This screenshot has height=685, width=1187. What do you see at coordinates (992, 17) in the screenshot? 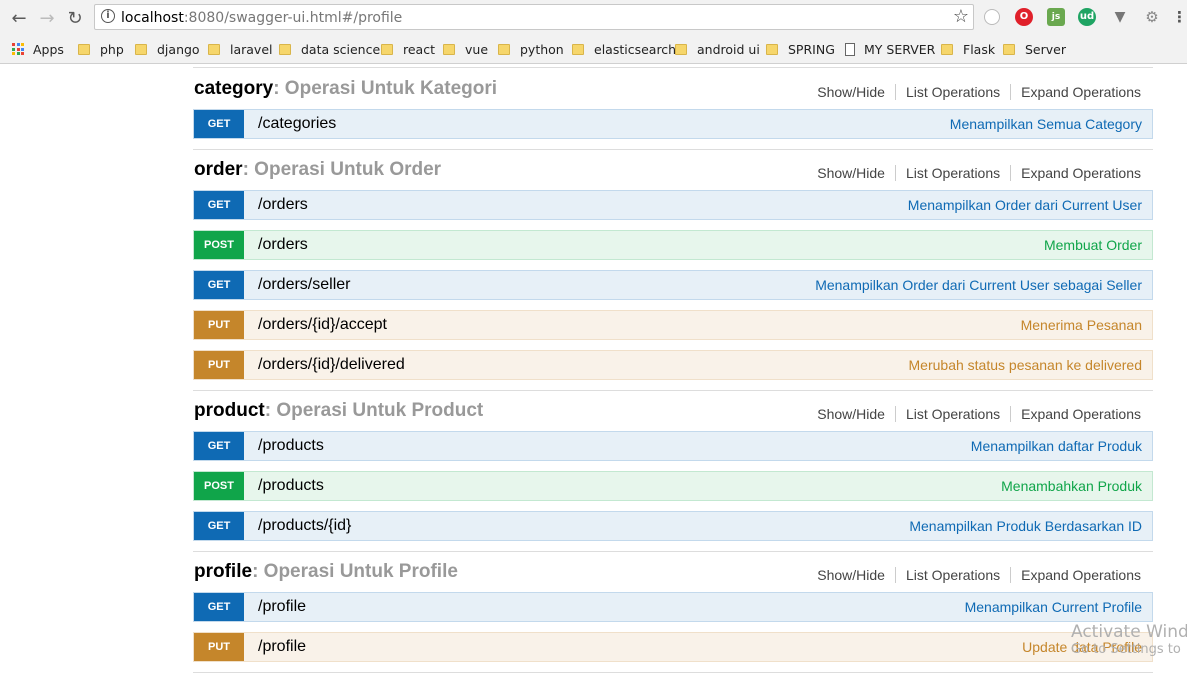
I see `extension-circle-icon` at bounding box center [992, 17].